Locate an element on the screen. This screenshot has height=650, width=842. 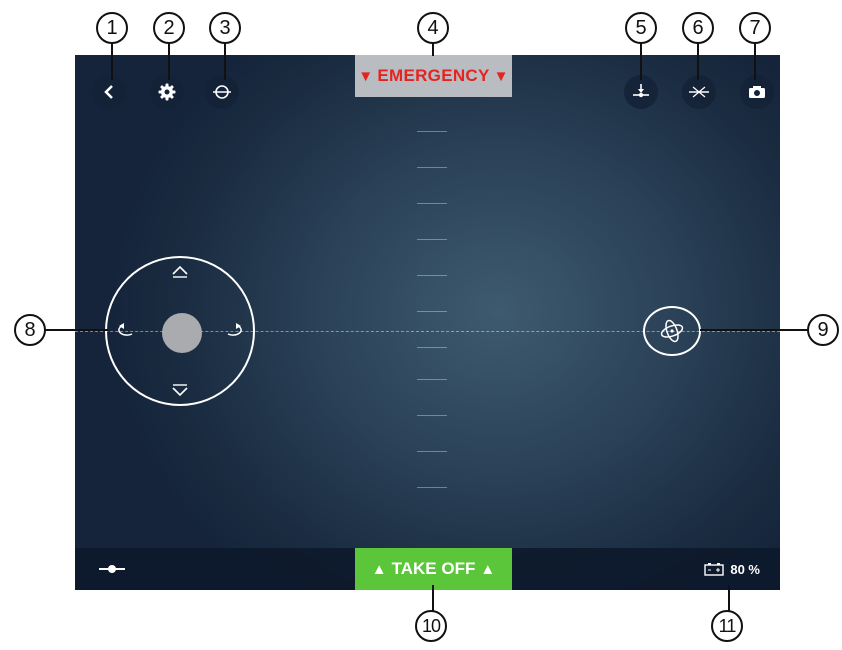
flat-trim-button is located at coordinates (641, 92).